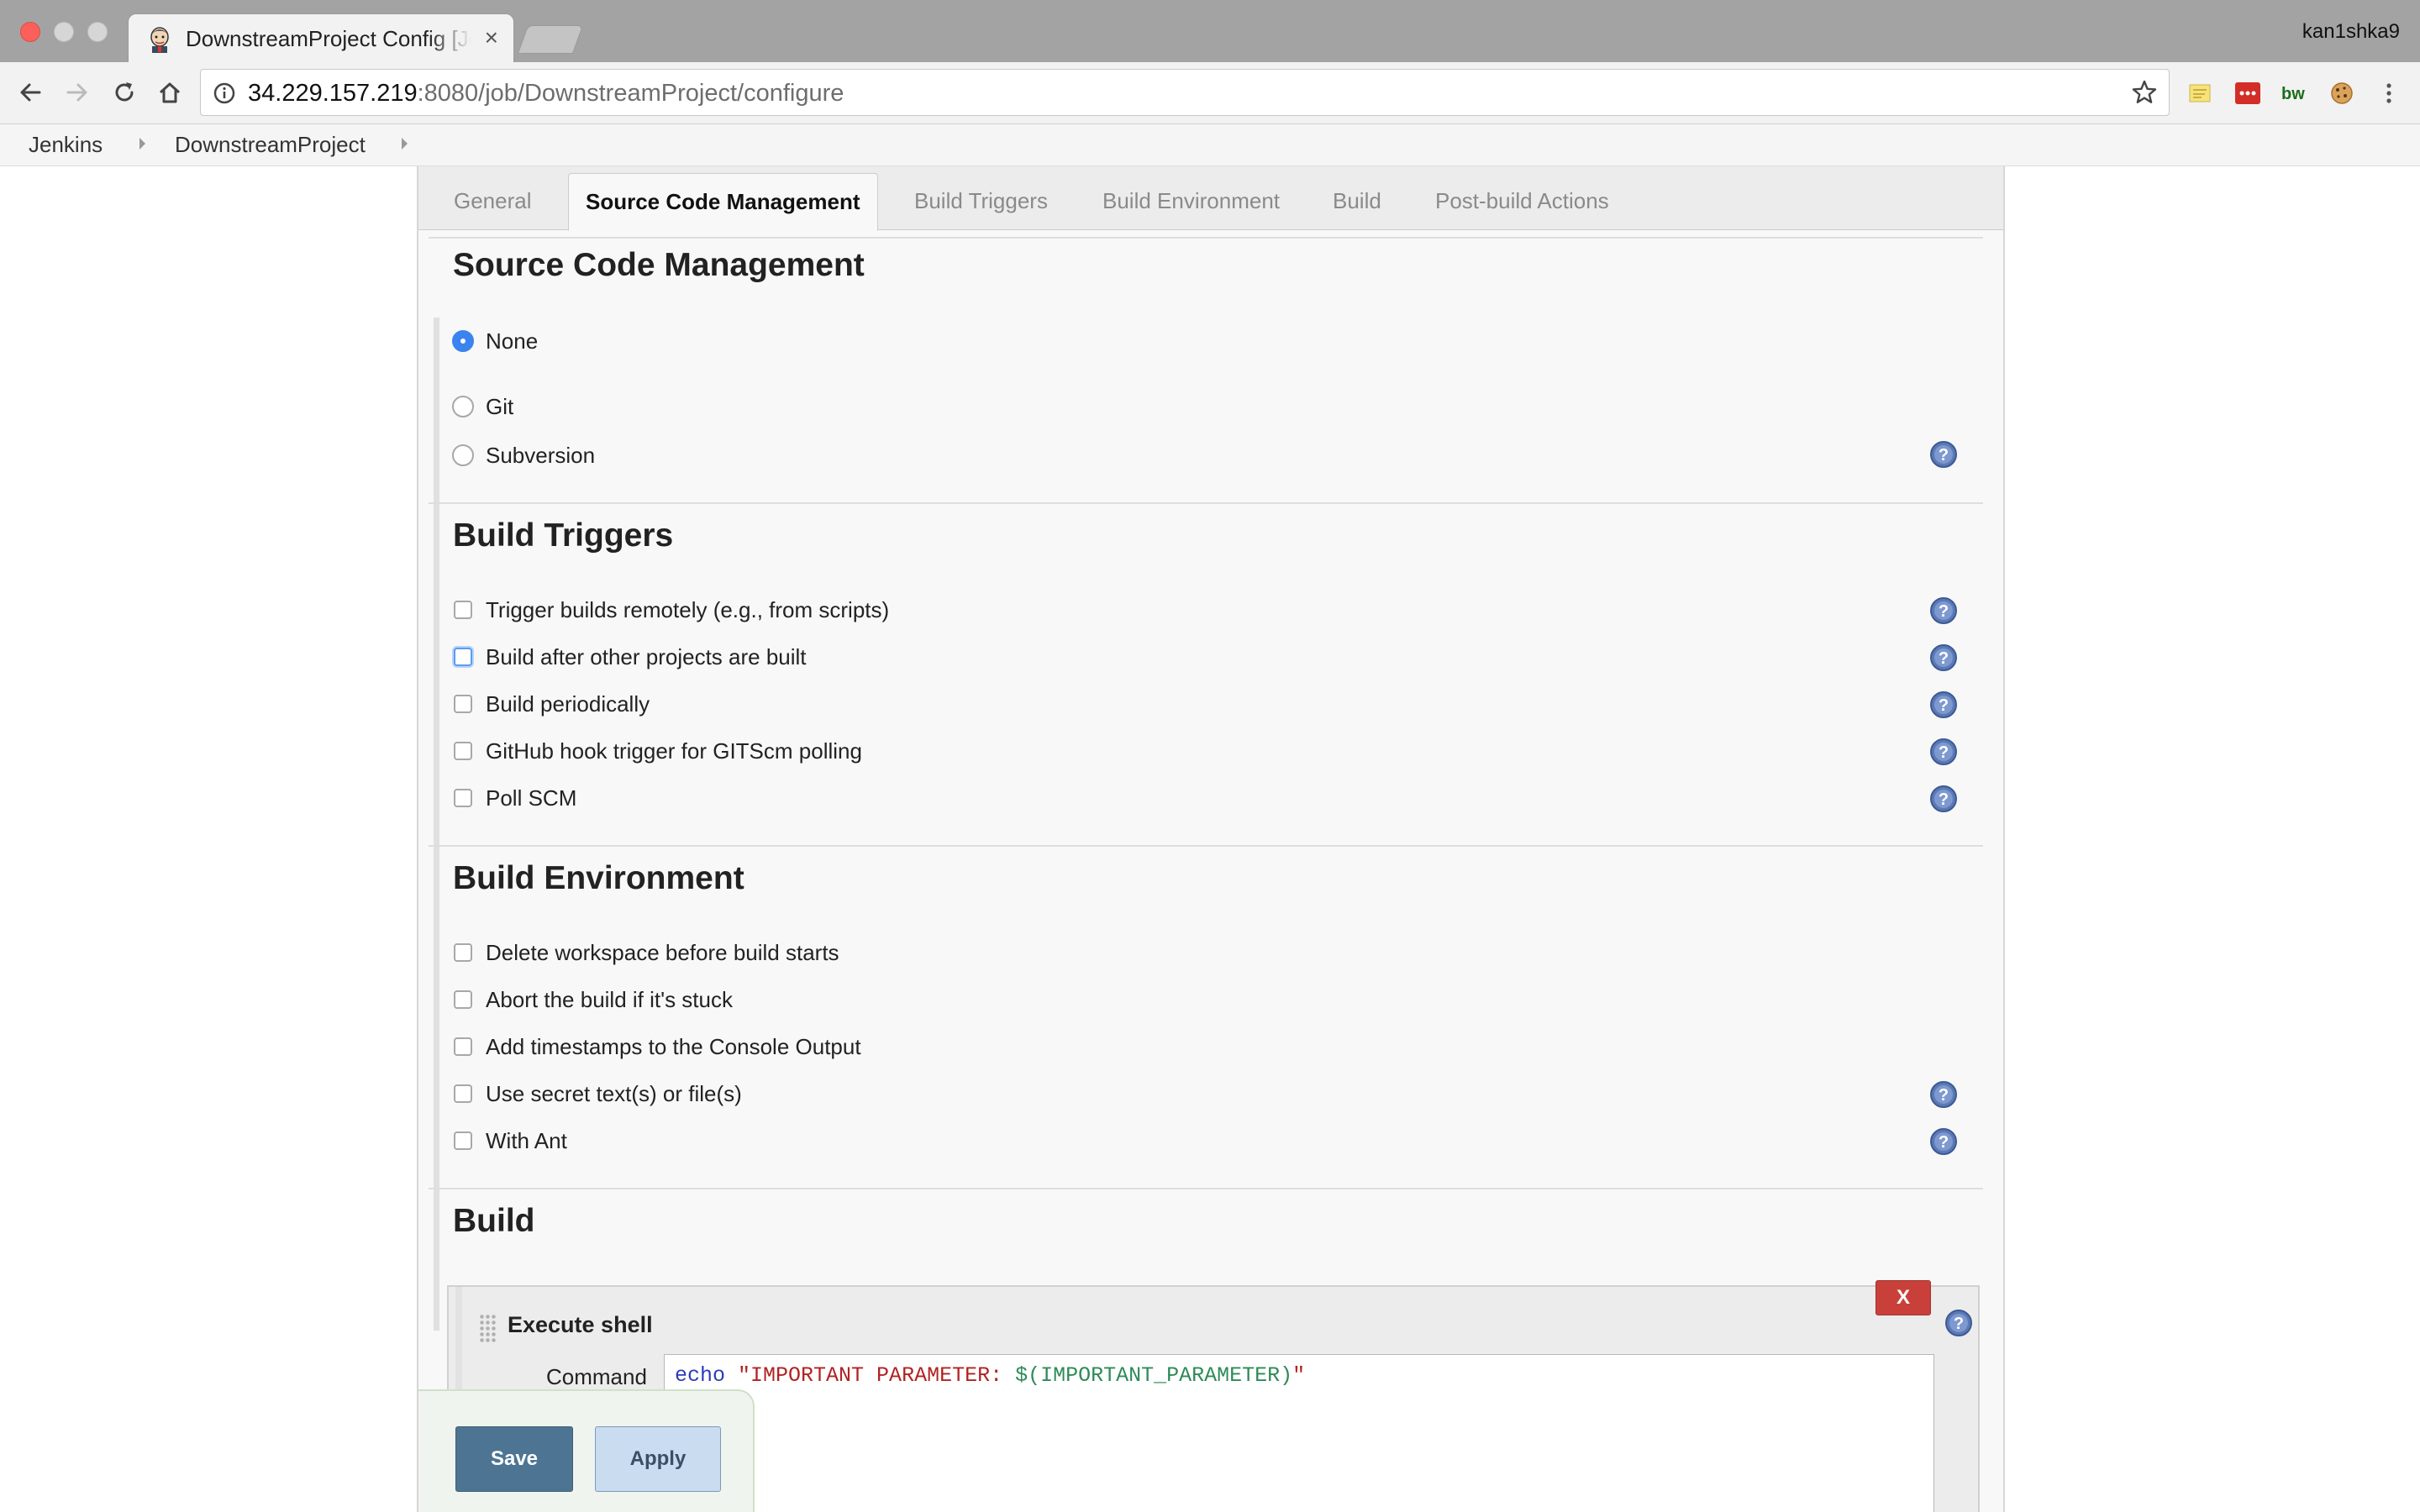 The width and height of the screenshot is (2420, 1512). I want to click on checkbox-abort-if-stuck, so click(463, 999).